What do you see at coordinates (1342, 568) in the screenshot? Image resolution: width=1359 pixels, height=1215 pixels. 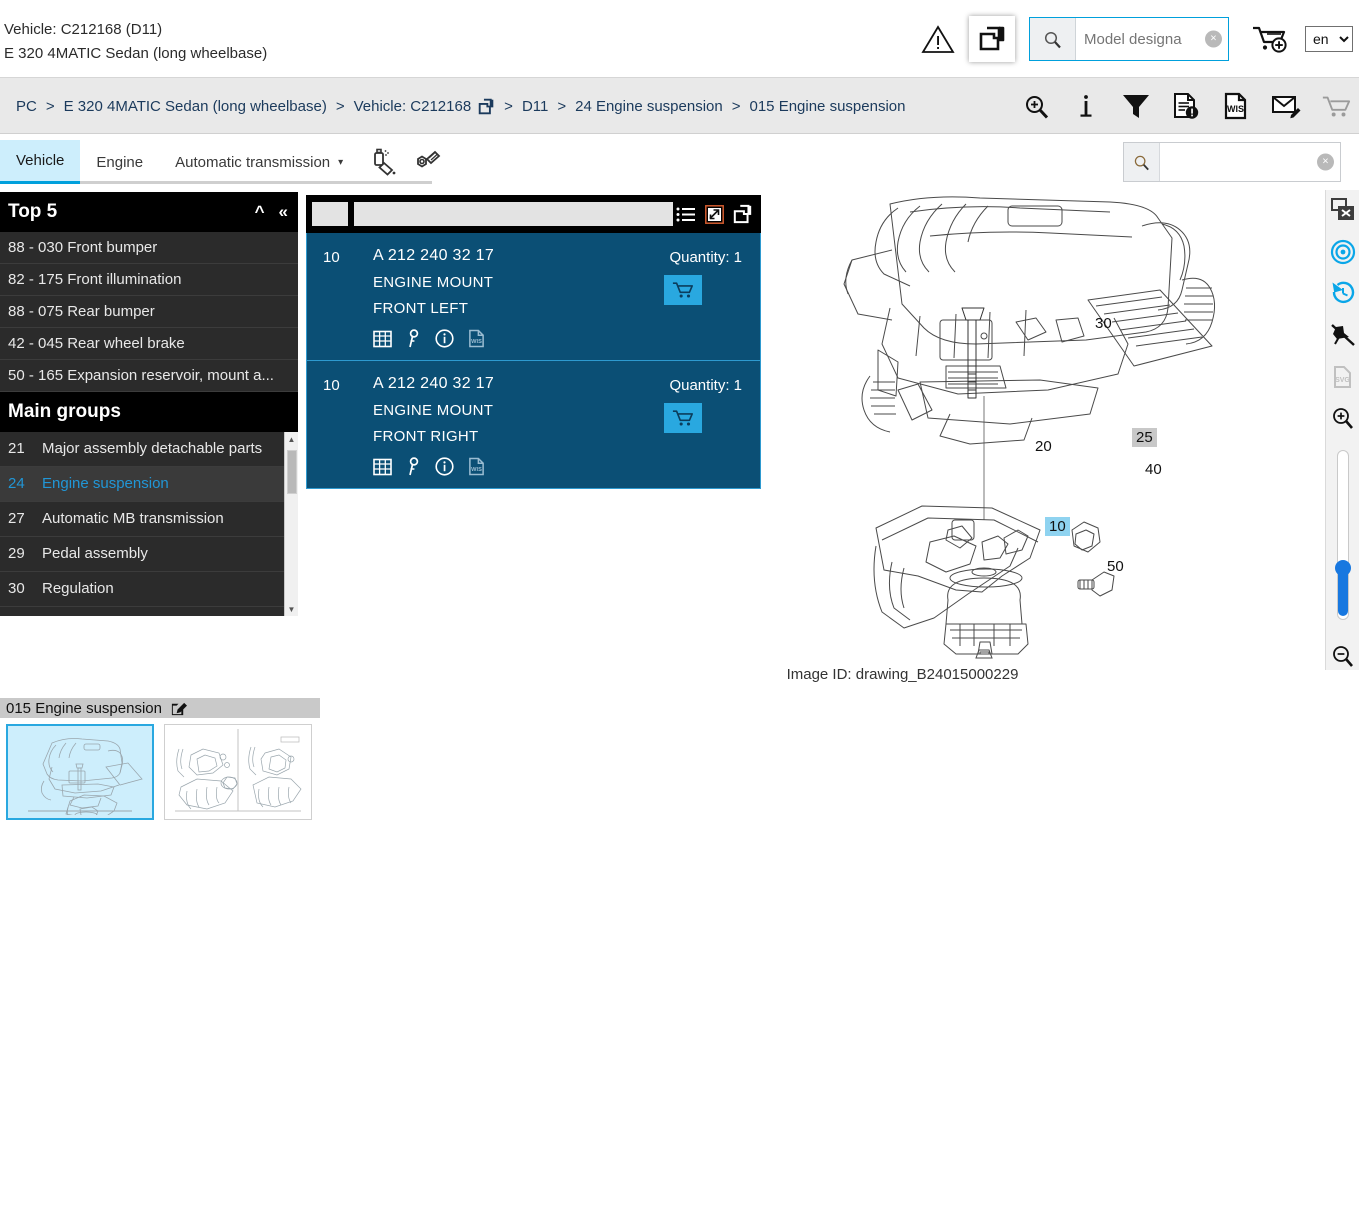 I see `zoom-slider-handle` at bounding box center [1342, 568].